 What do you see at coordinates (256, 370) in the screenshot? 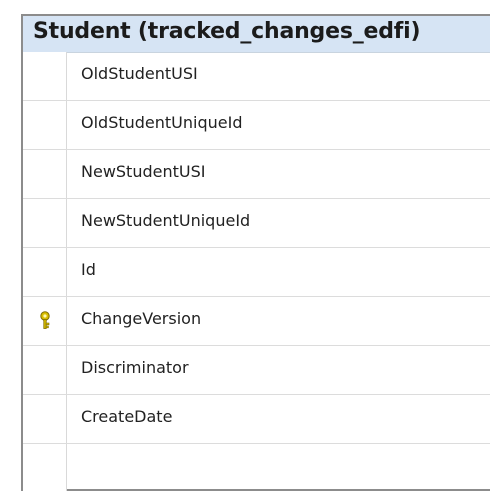
I see `column-row-discriminator: Discriminator` at bounding box center [256, 370].